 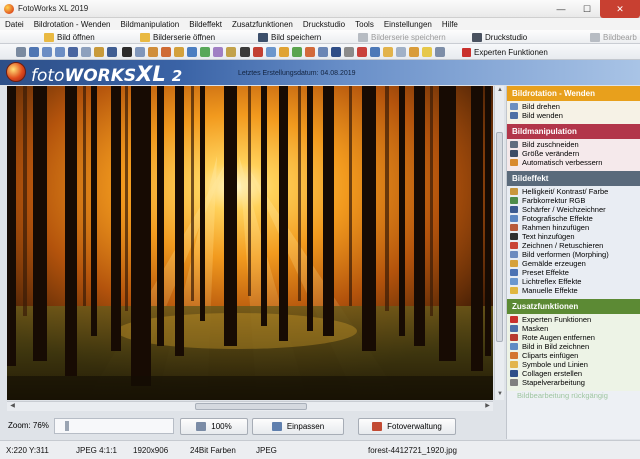 I want to click on item-preset: Preset Effekte, so click(x=575, y=272).